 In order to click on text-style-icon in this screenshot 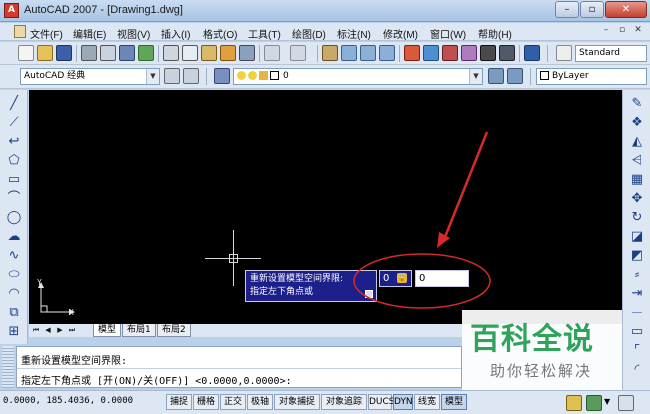, I will do `click(564, 53)`.